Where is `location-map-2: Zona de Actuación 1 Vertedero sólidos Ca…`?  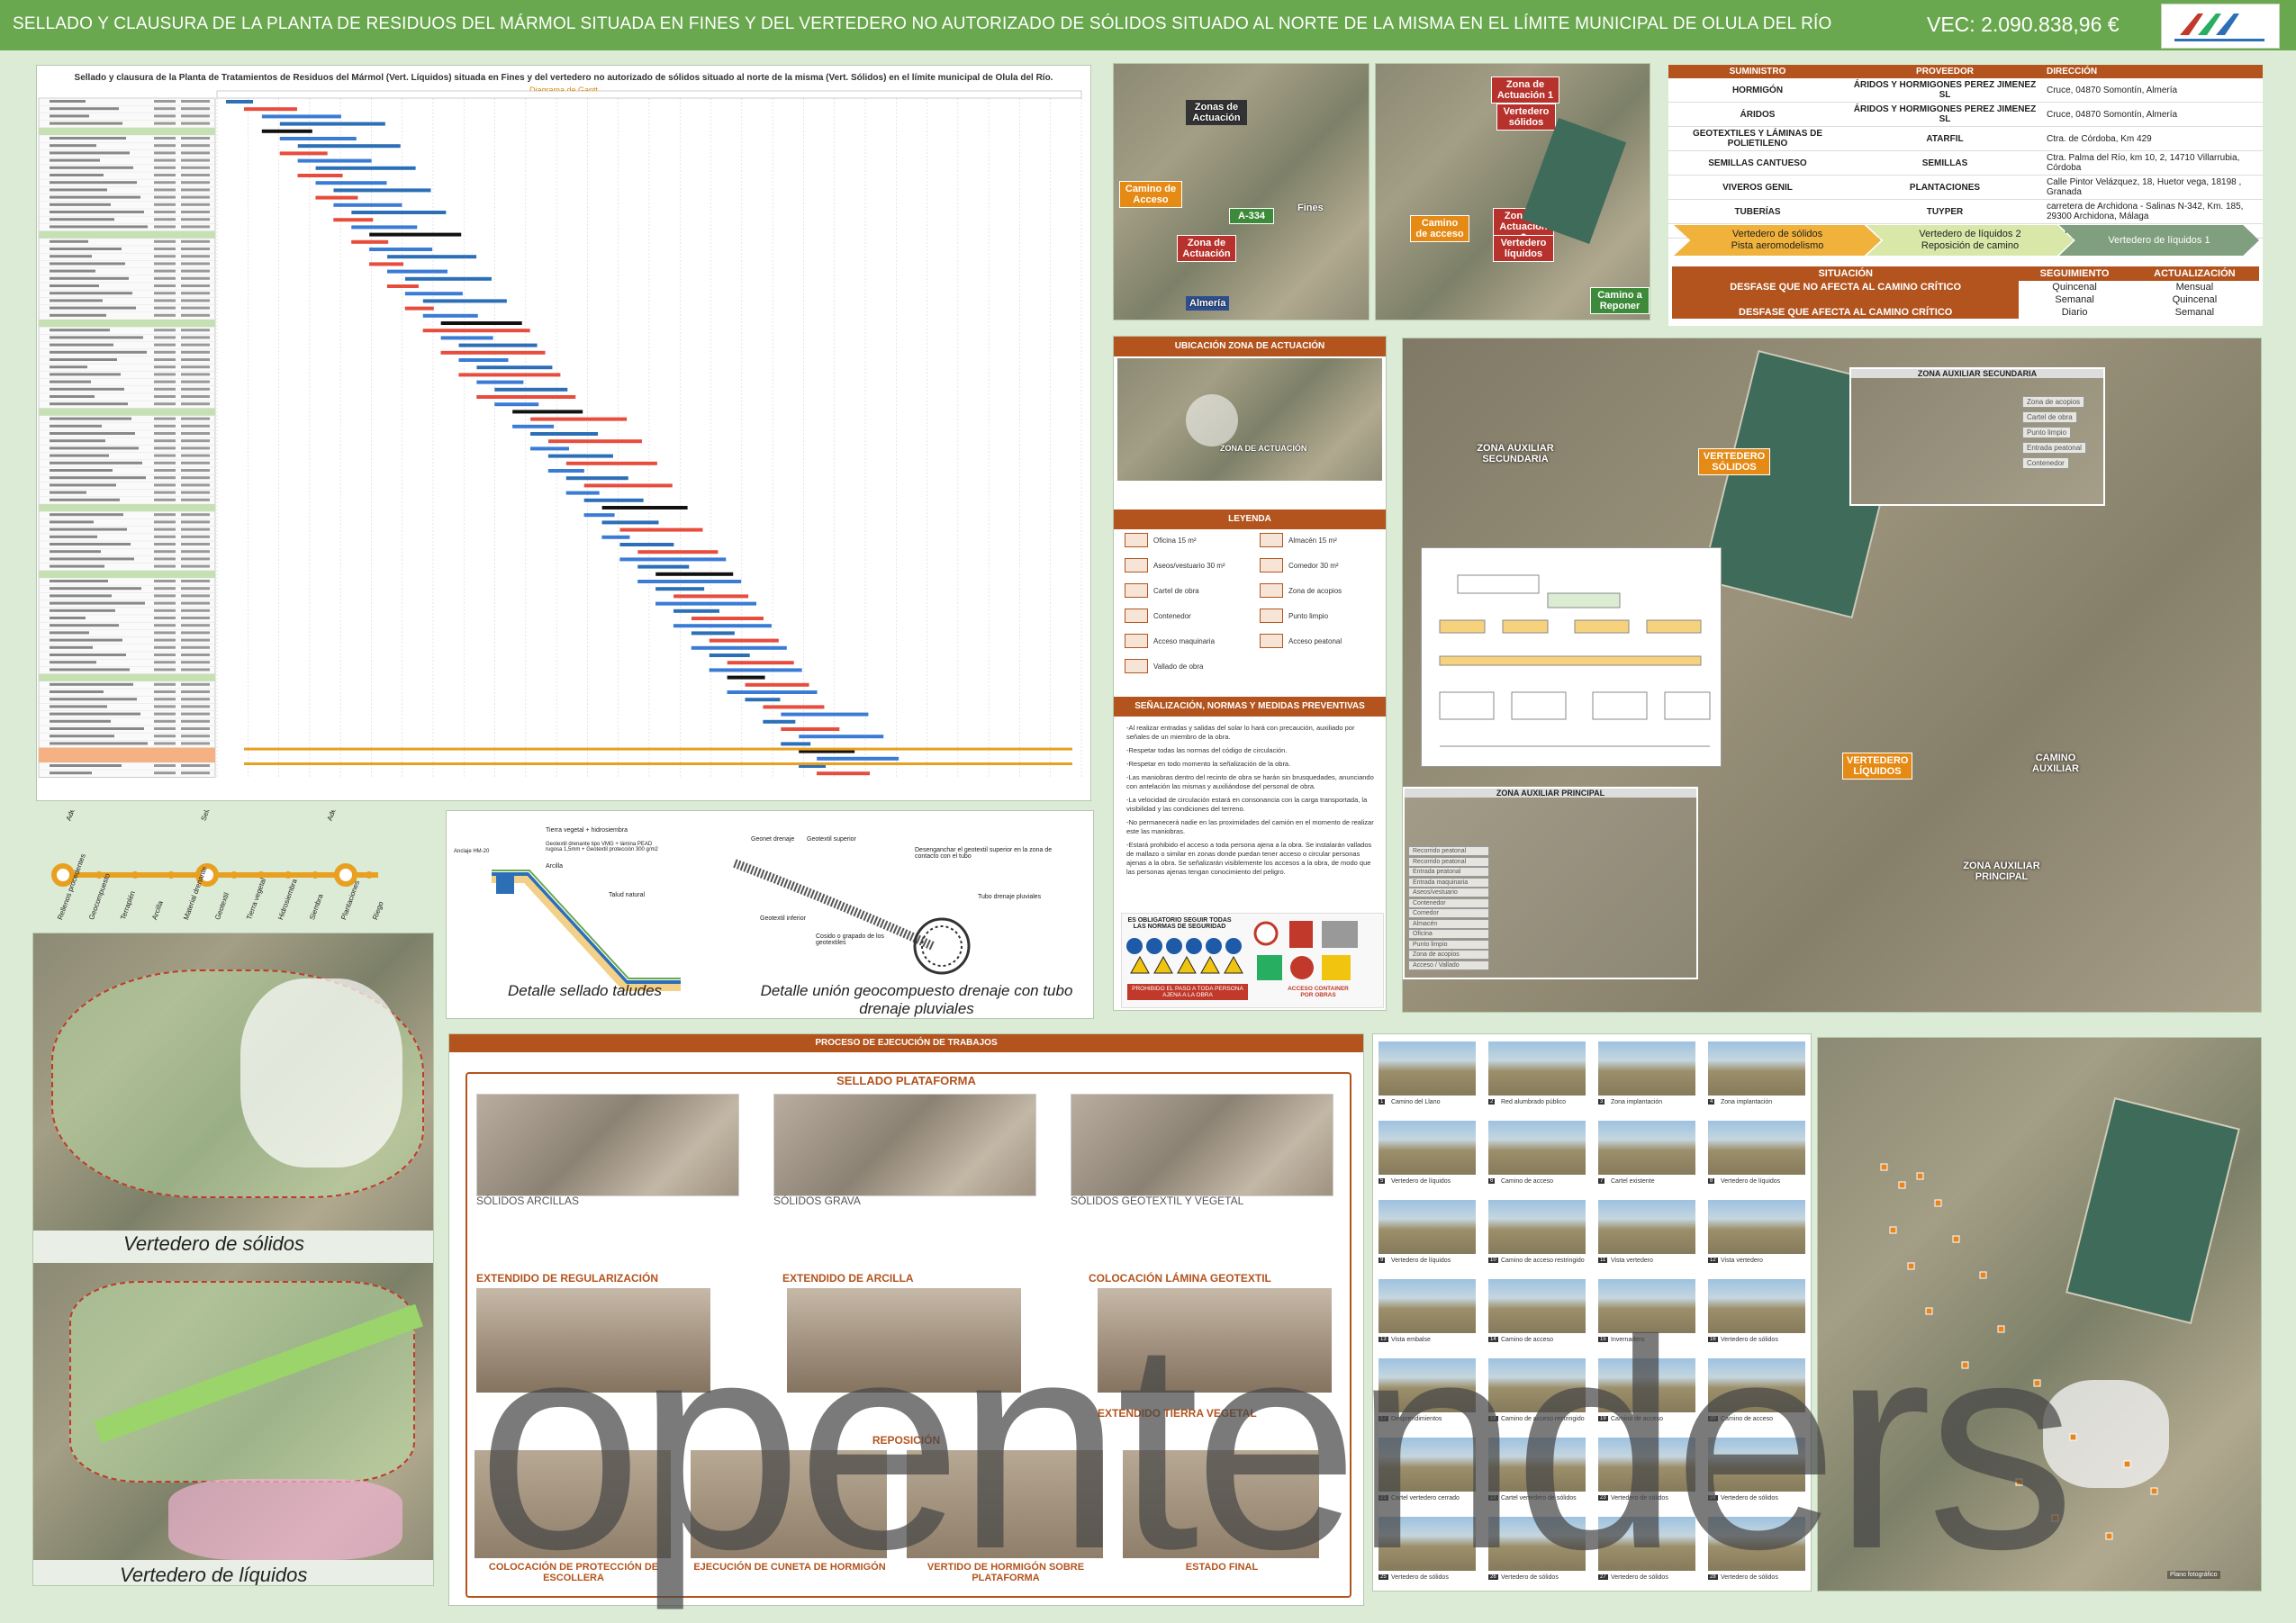
location-map-2: Zona de Actuación 1 Vertedero sólidos Ca… is located at coordinates (1512, 191).